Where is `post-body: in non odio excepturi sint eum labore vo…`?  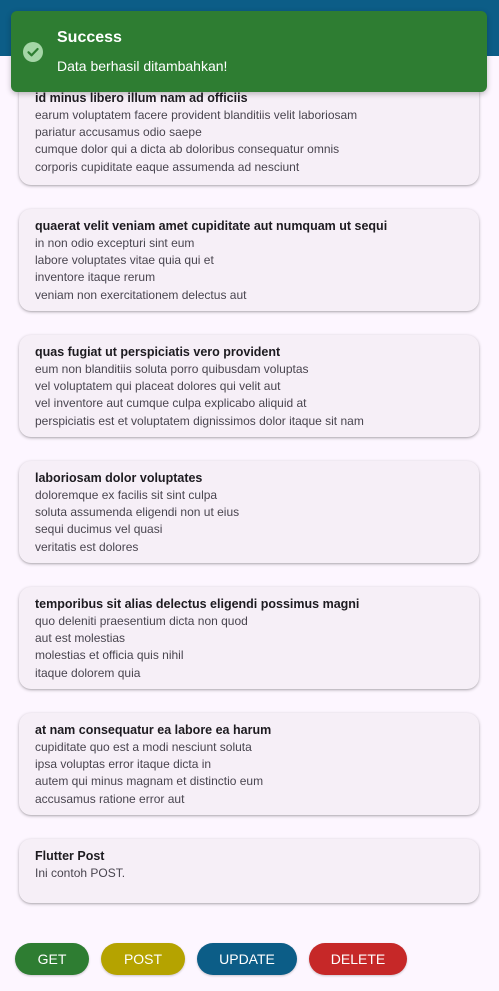 post-body: in non odio excepturi sint eum labore vo… is located at coordinates (141, 269).